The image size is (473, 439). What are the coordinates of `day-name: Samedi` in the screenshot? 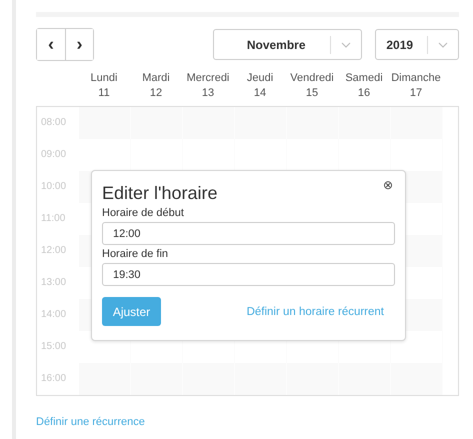 It's located at (364, 78).